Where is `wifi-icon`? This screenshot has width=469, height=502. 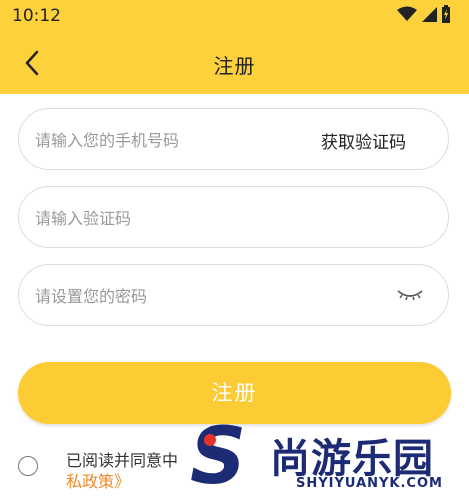 wifi-icon is located at coordinates (407, 13).